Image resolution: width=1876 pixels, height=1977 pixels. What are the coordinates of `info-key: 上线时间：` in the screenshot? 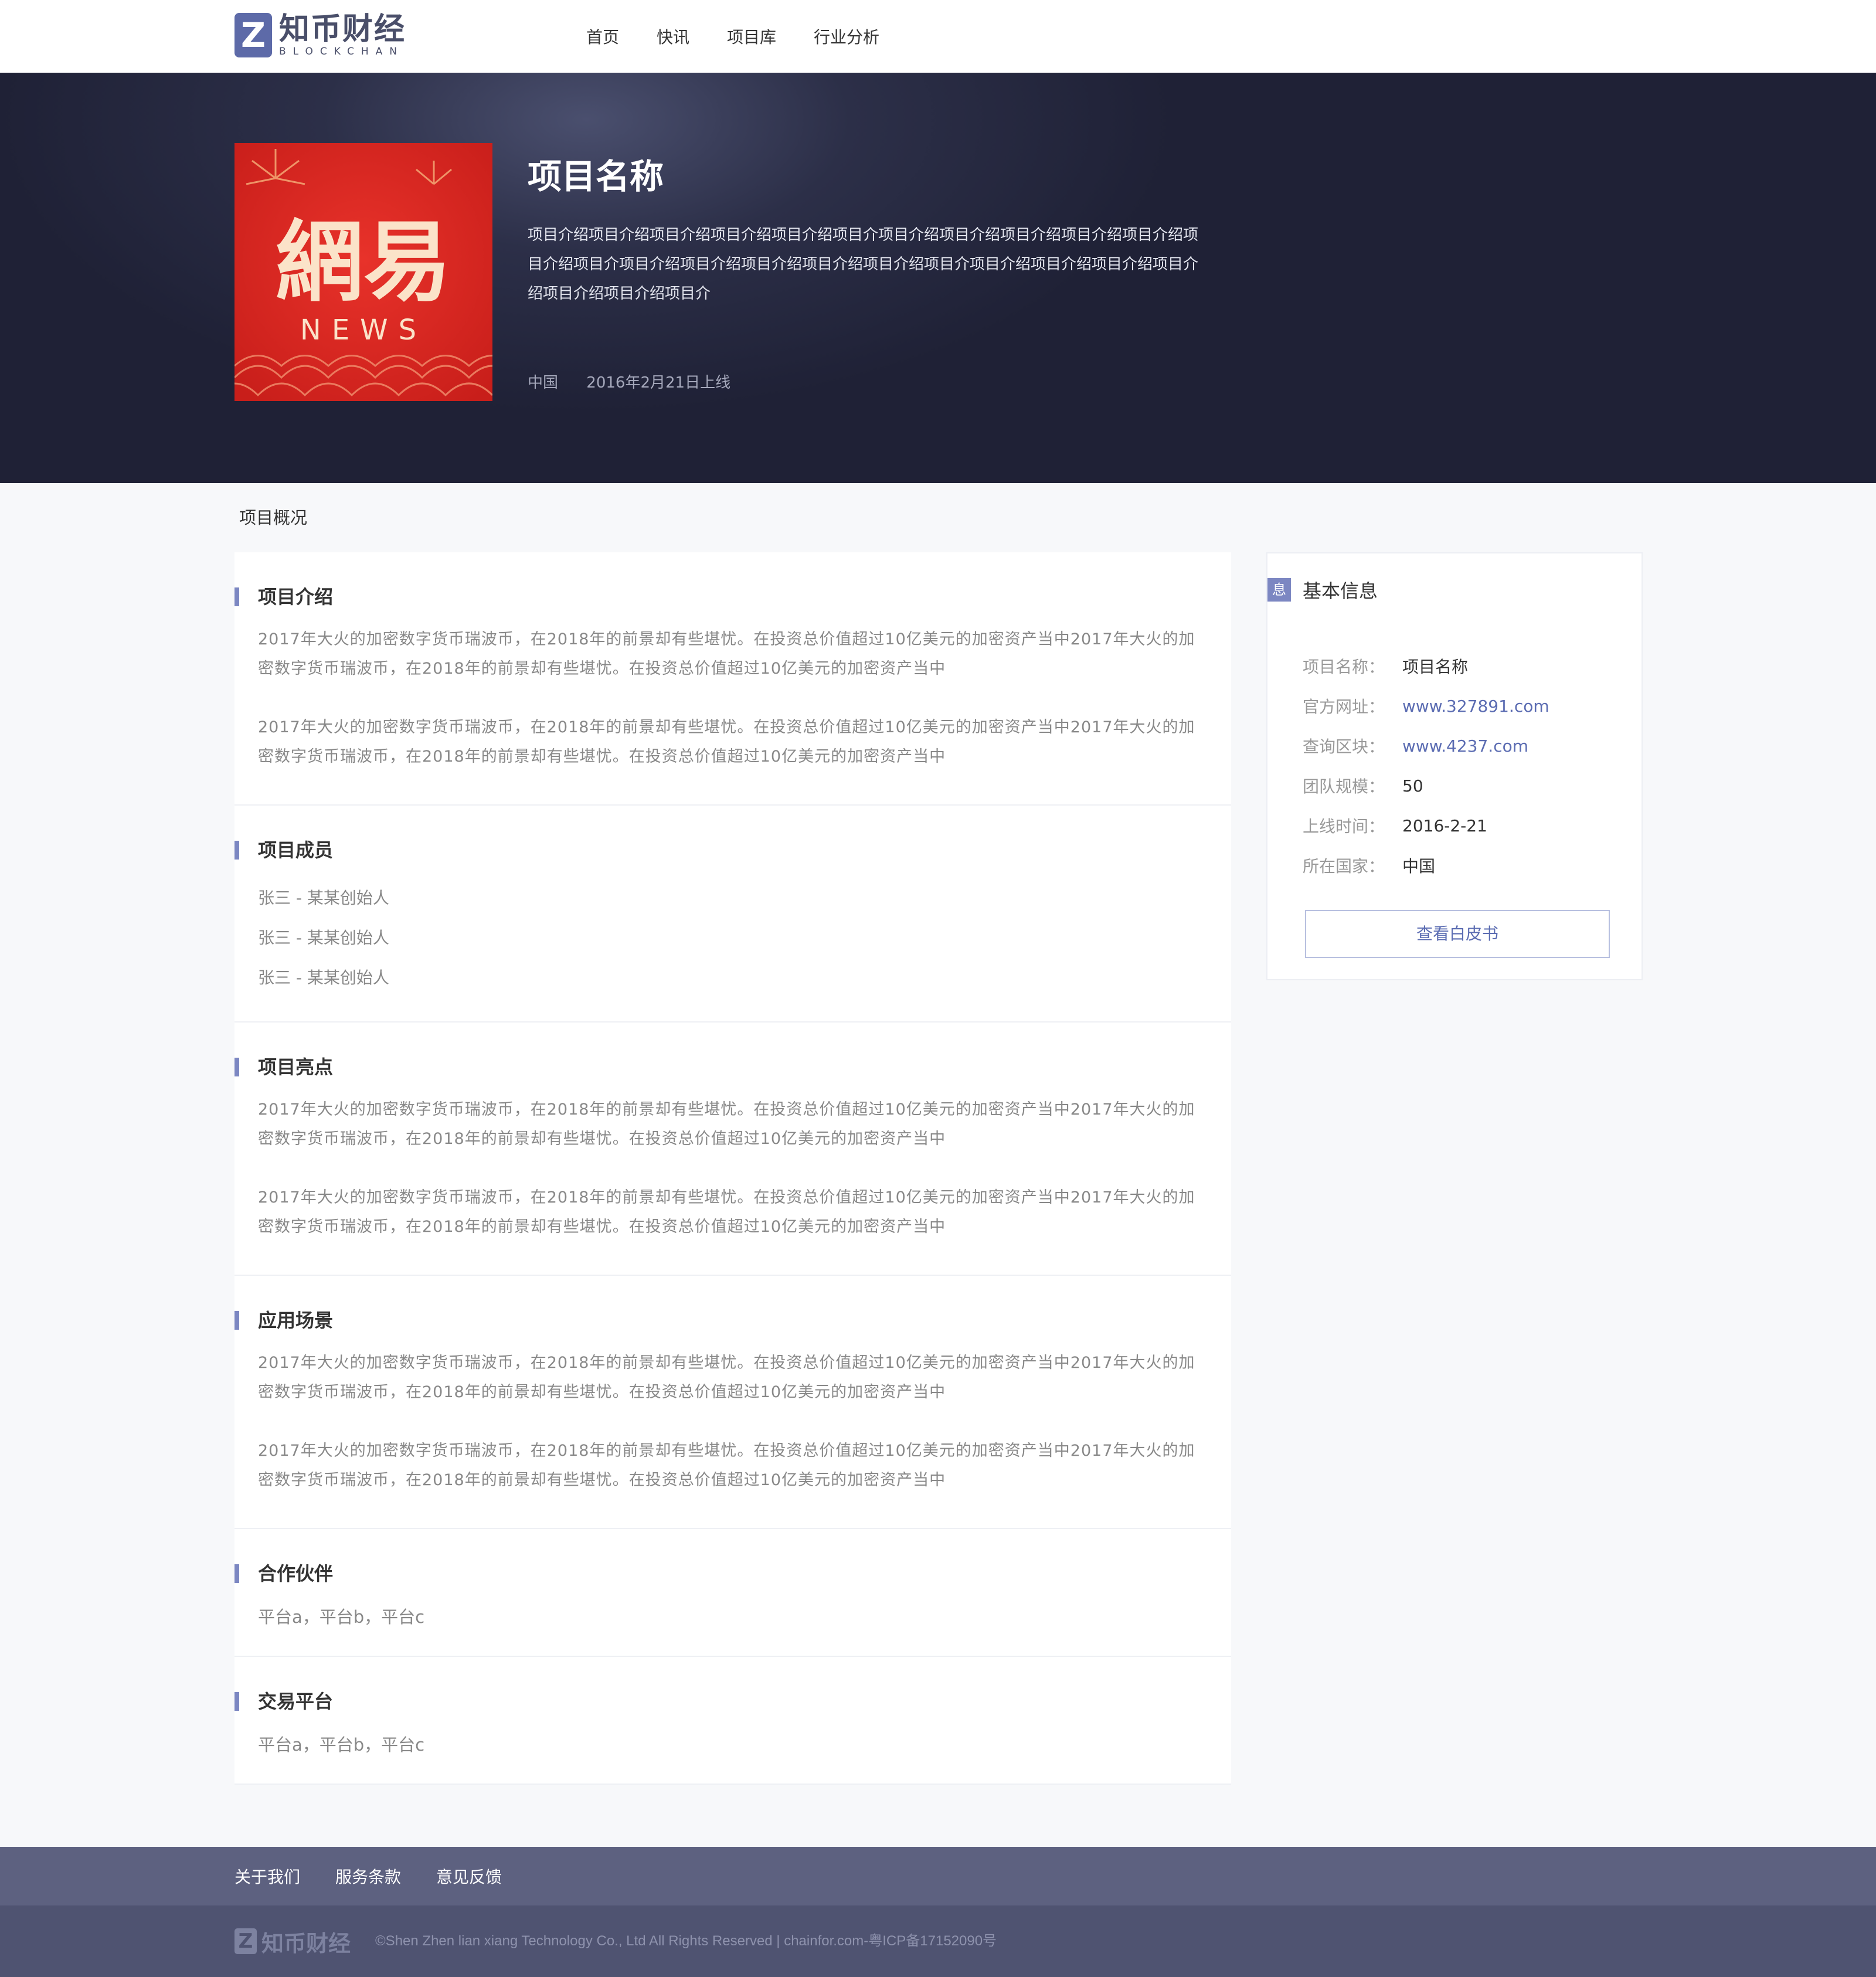 It's located at (1344, 826).